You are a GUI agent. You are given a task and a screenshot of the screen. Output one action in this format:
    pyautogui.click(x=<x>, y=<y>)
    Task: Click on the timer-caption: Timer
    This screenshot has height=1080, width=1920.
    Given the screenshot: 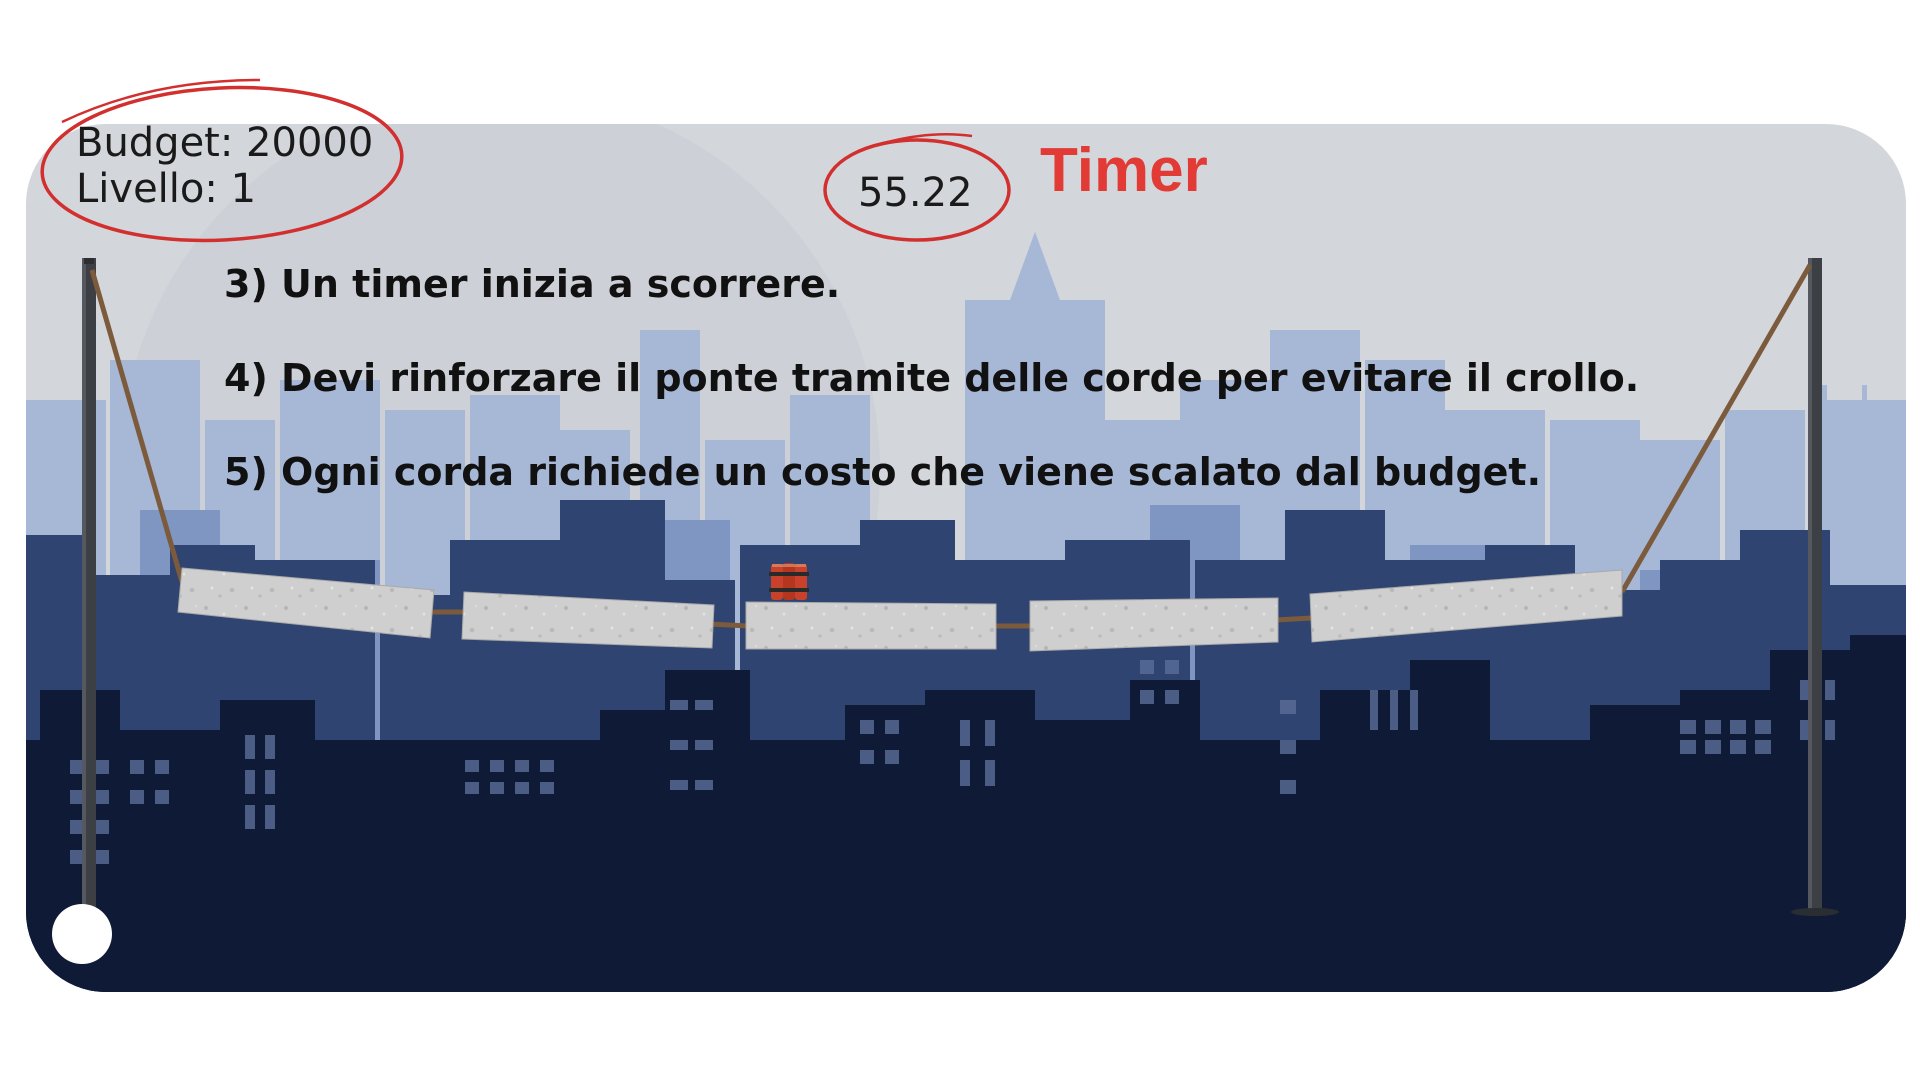 What is the action you would take?
    pyautogui.click(x=1124, y=170)
    